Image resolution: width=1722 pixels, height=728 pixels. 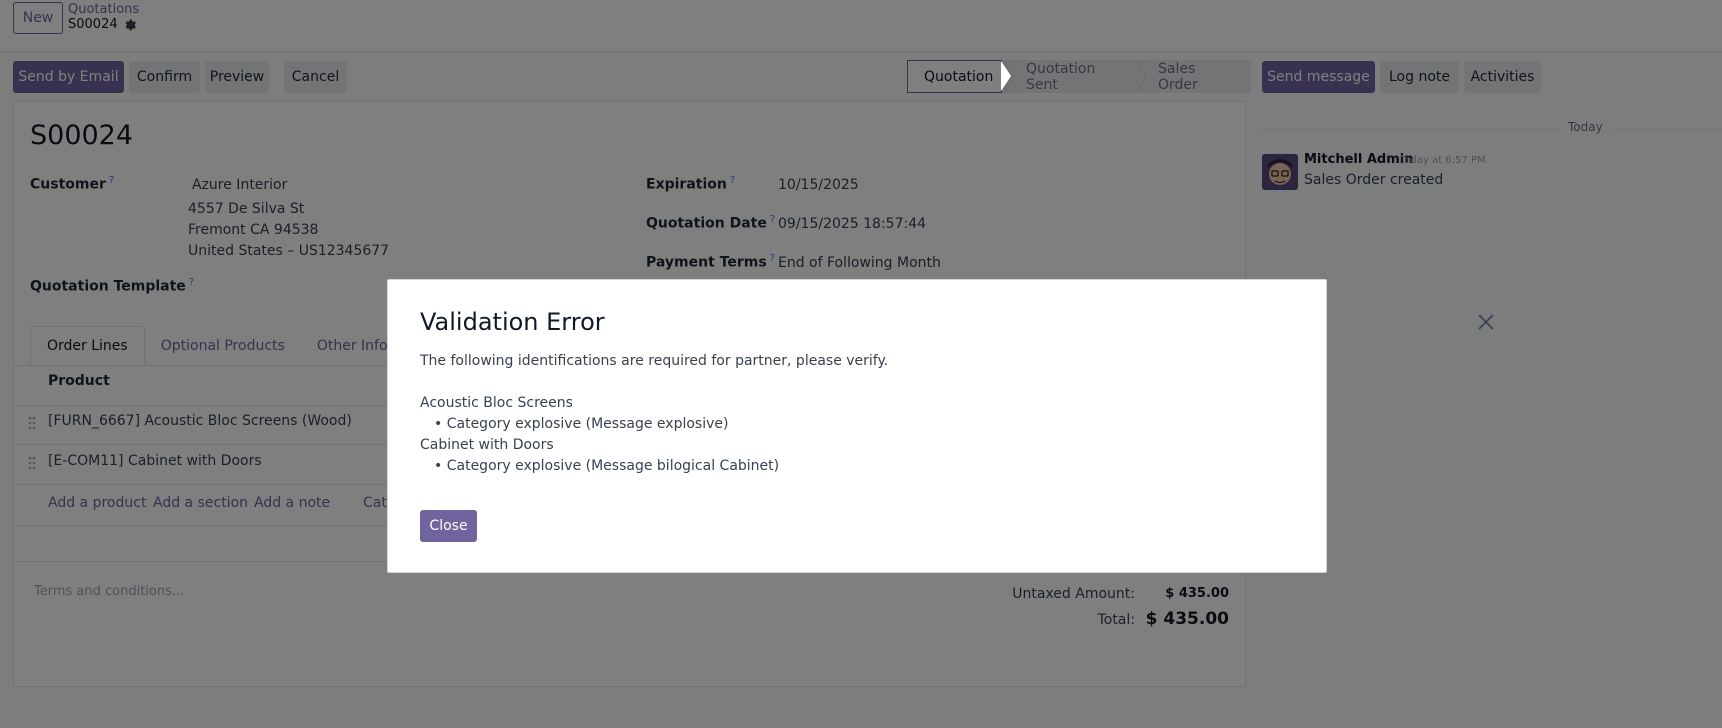 I want to click on dialog-product-1: Acoustic Bloc Screens, so click(x=496, y=403).